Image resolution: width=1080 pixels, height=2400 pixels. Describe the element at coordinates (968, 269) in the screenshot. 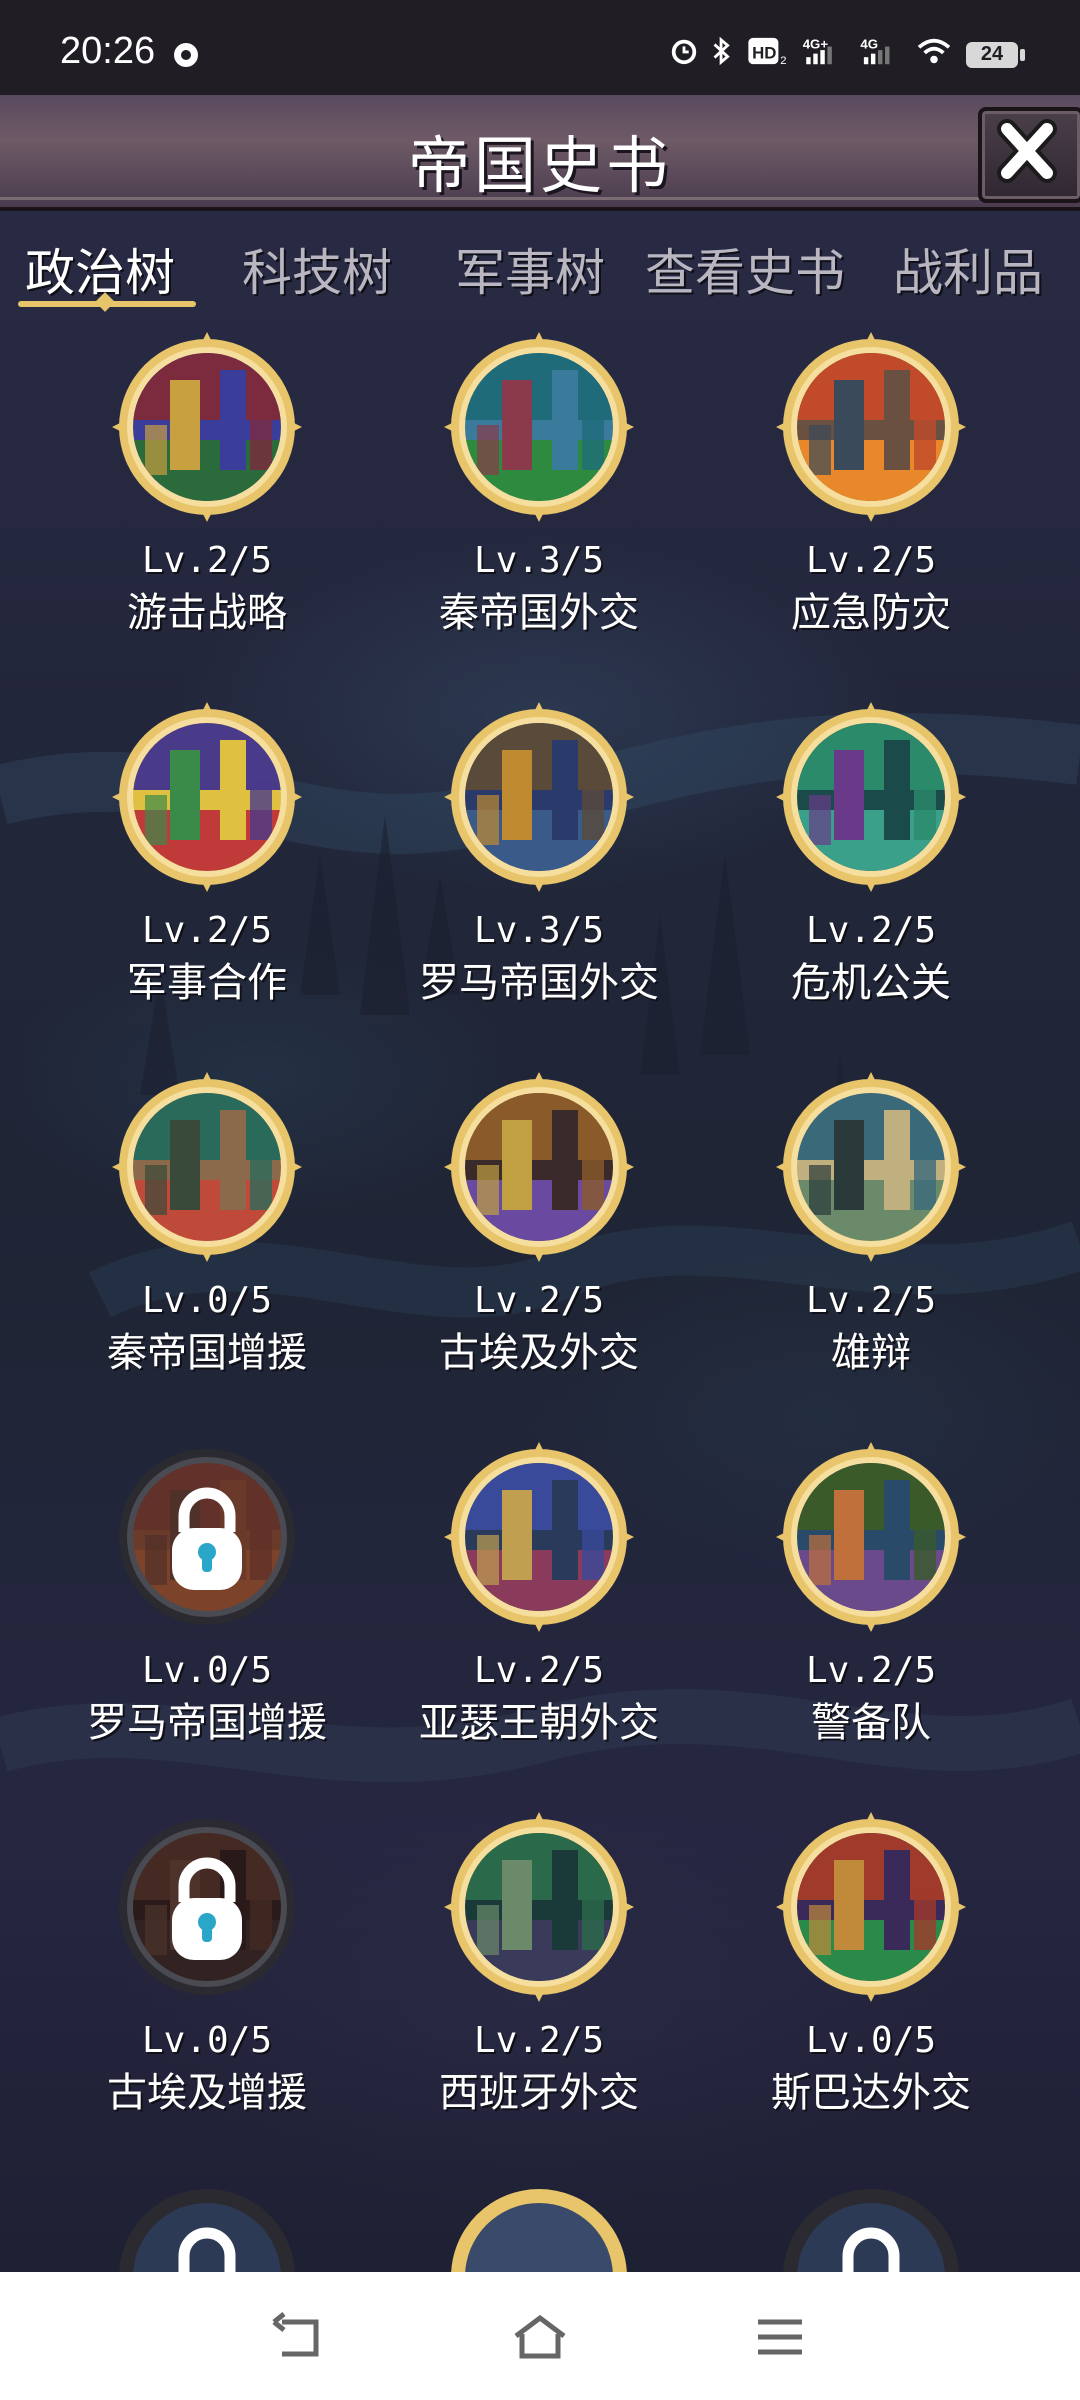

I see `tab-trophies: 战利品` at that location.